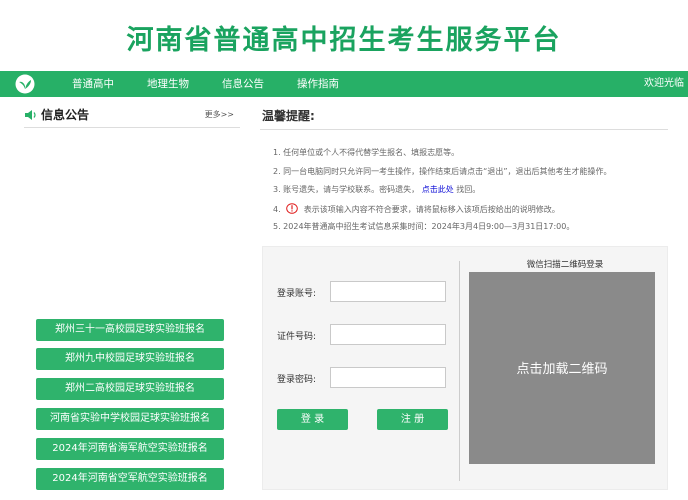 This screenshot has height=500, width=688. Describe the element at coordinates (130, 449) in the screenshot. I see `signup-button-navy: 2024年河南省海军航空实验班报名` at that location.